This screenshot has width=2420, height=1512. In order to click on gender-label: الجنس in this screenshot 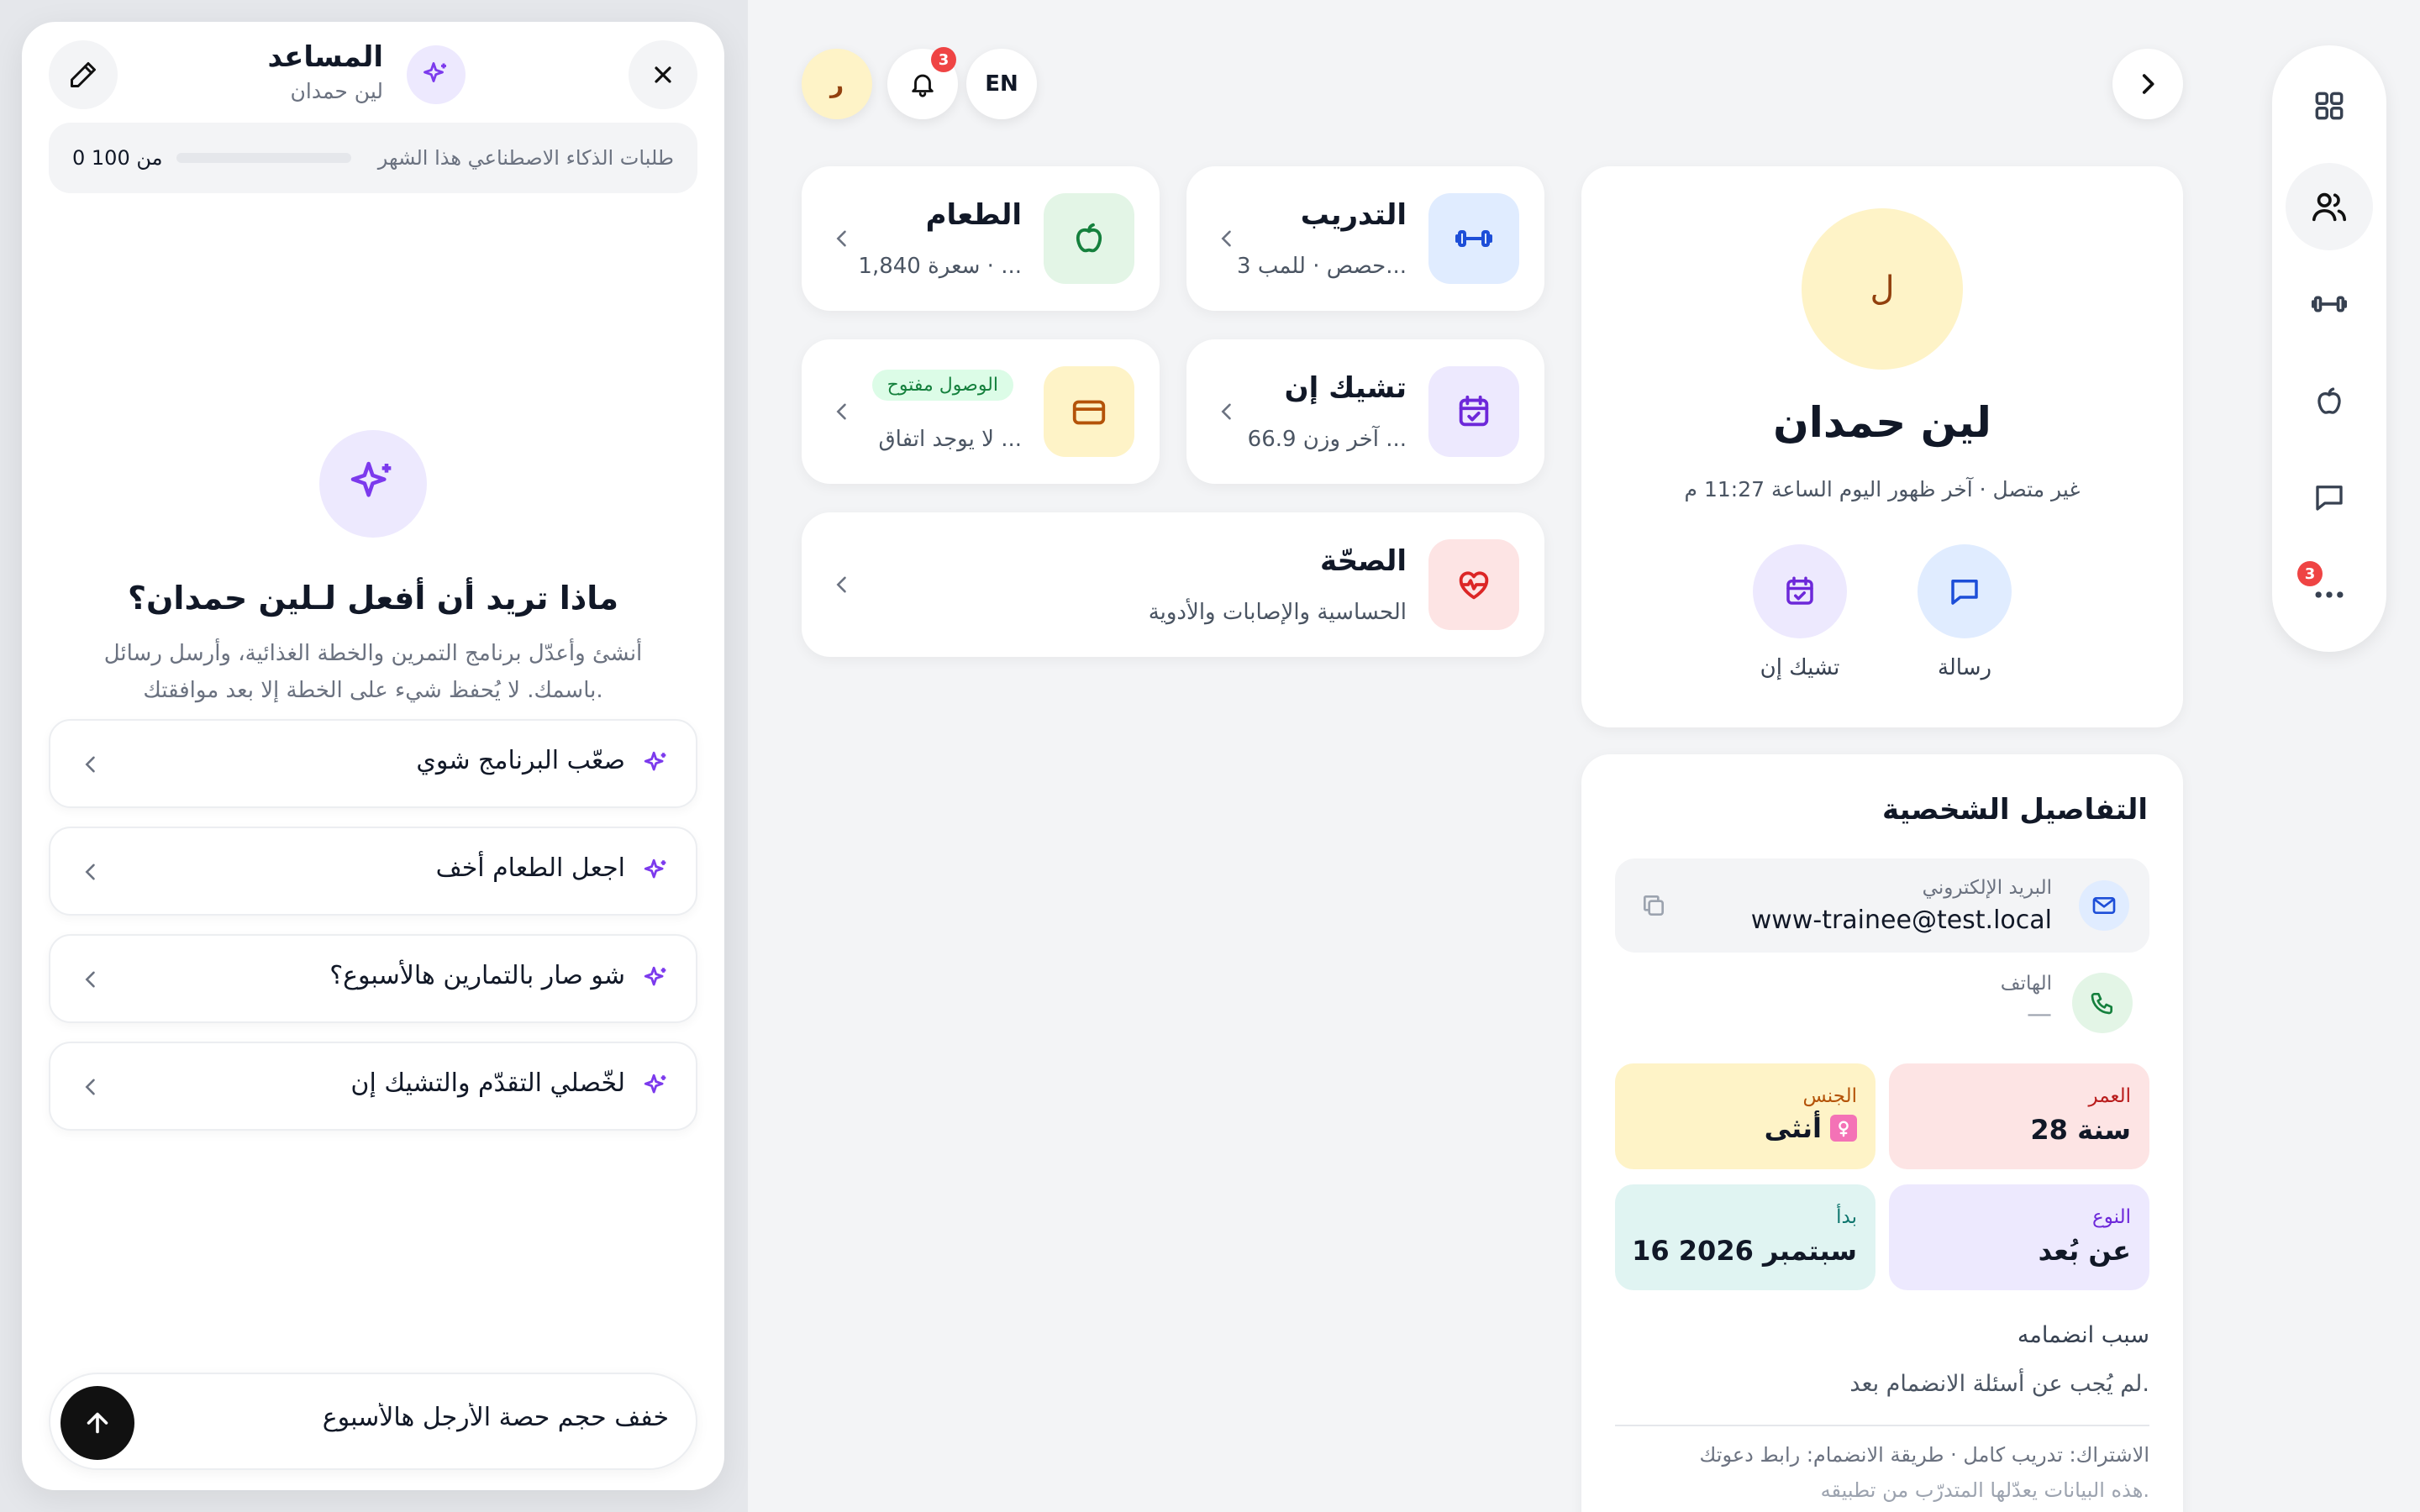, I will do `click(1829, 1096)`.